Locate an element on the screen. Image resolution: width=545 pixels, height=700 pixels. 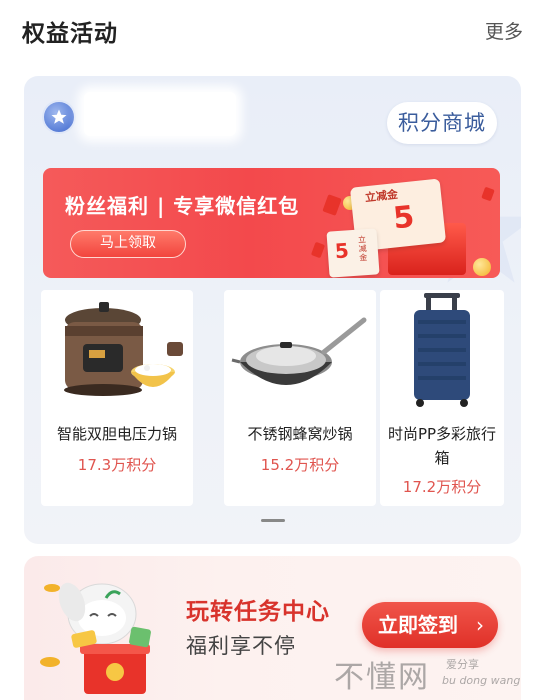
section-header: 权益活动 更多 is located at coordinates (272, 31).